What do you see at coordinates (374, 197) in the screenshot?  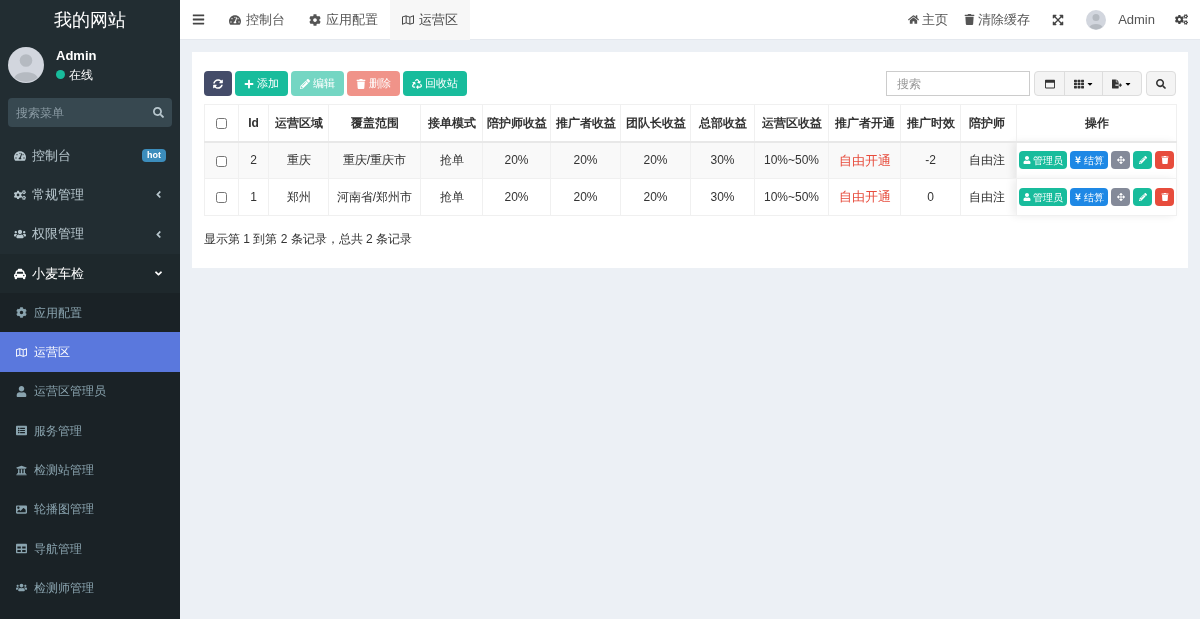 I see `table-cell: 河南省/郑州市` at bounding box center [374, 197].